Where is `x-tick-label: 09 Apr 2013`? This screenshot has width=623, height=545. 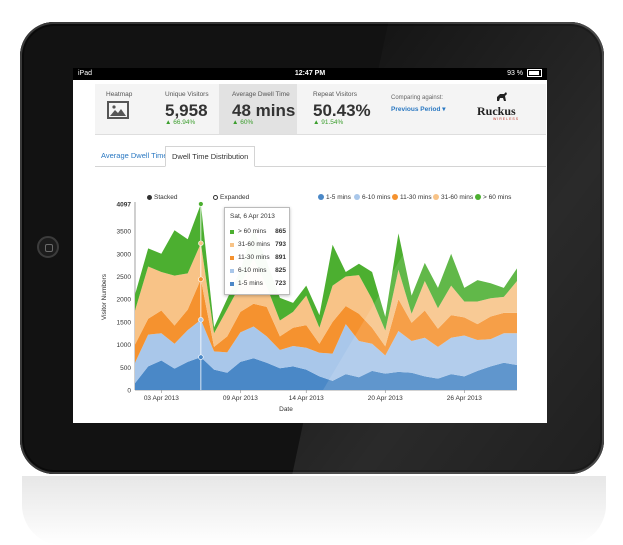 x-tick-label: 09 Apr 2013 is located at coordinates (240, 398).